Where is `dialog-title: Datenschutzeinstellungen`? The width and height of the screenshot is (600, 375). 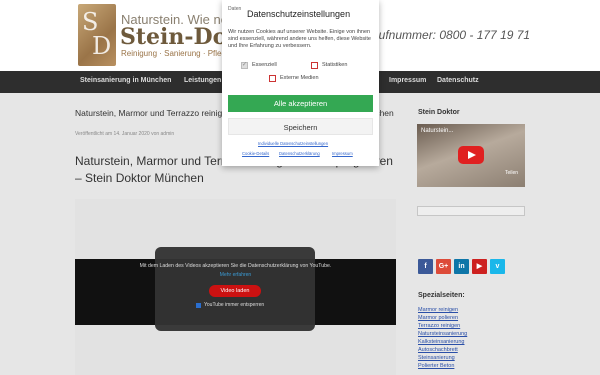 dialog-title: Datenschutzeinstellungen is located at coordinates (299, 14).